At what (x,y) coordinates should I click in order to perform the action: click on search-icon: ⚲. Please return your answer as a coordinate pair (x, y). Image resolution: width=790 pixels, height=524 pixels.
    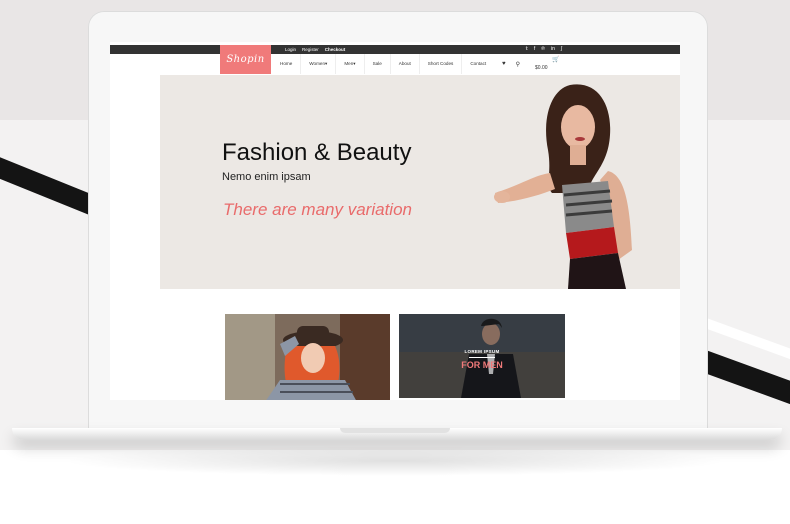
    Looking at the image, I should click on (518, 64).